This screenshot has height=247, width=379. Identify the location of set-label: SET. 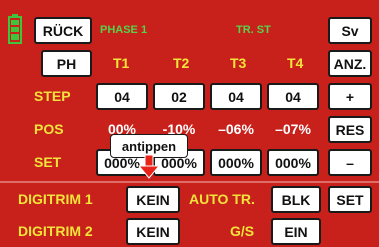
(48, 162).